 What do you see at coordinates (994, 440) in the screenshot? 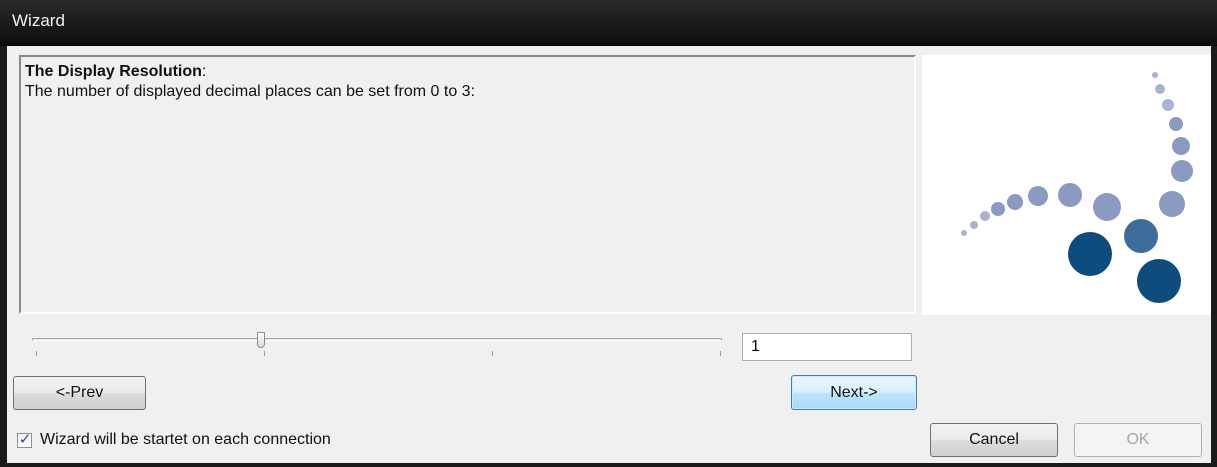
I see `cancel-button: Cancel` at bounding box center [994, 440].